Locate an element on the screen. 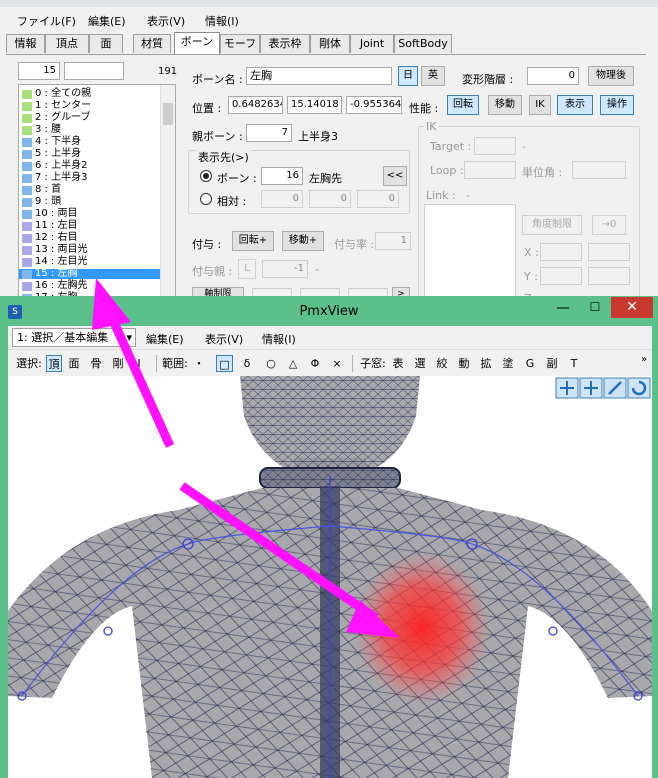 The width and height of the screenshot is (658, 778). arrow-to-chest is located at coordinates (279, 552).